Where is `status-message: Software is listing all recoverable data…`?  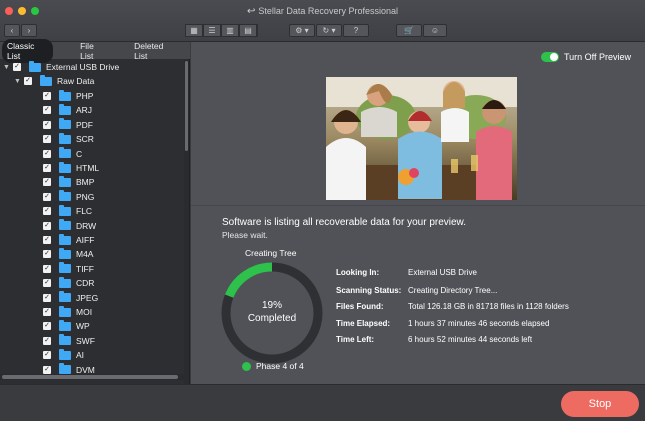 status-message: Software is listing all recoverable data… is located at coordinates (344, 222).